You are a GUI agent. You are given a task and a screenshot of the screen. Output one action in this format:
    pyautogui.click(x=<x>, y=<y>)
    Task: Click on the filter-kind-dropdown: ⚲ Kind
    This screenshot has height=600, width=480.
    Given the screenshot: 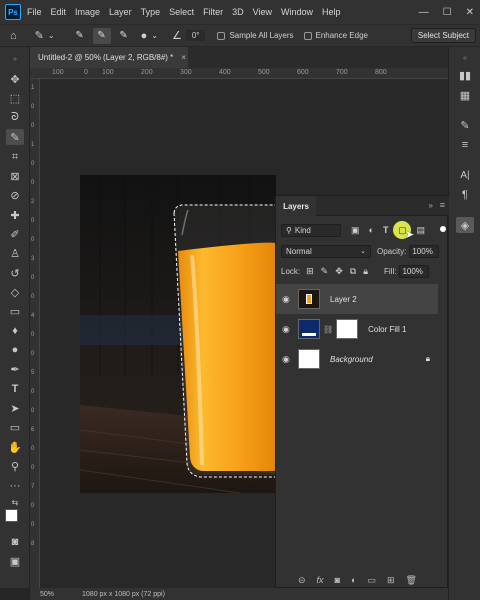 What is the action you would take?
    pyautogui.click(x=311, y=230)
    